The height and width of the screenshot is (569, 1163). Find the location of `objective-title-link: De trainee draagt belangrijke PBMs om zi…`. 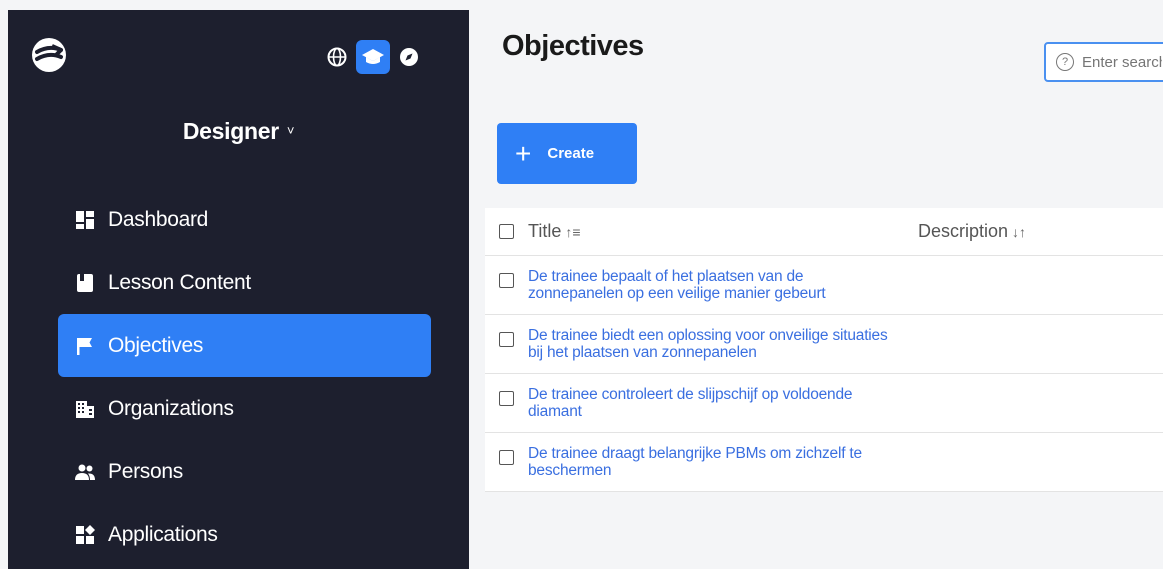

objective-title-link: De trainee draagt belangrijke PBMs om zi… is located at coordinates (713, 462).